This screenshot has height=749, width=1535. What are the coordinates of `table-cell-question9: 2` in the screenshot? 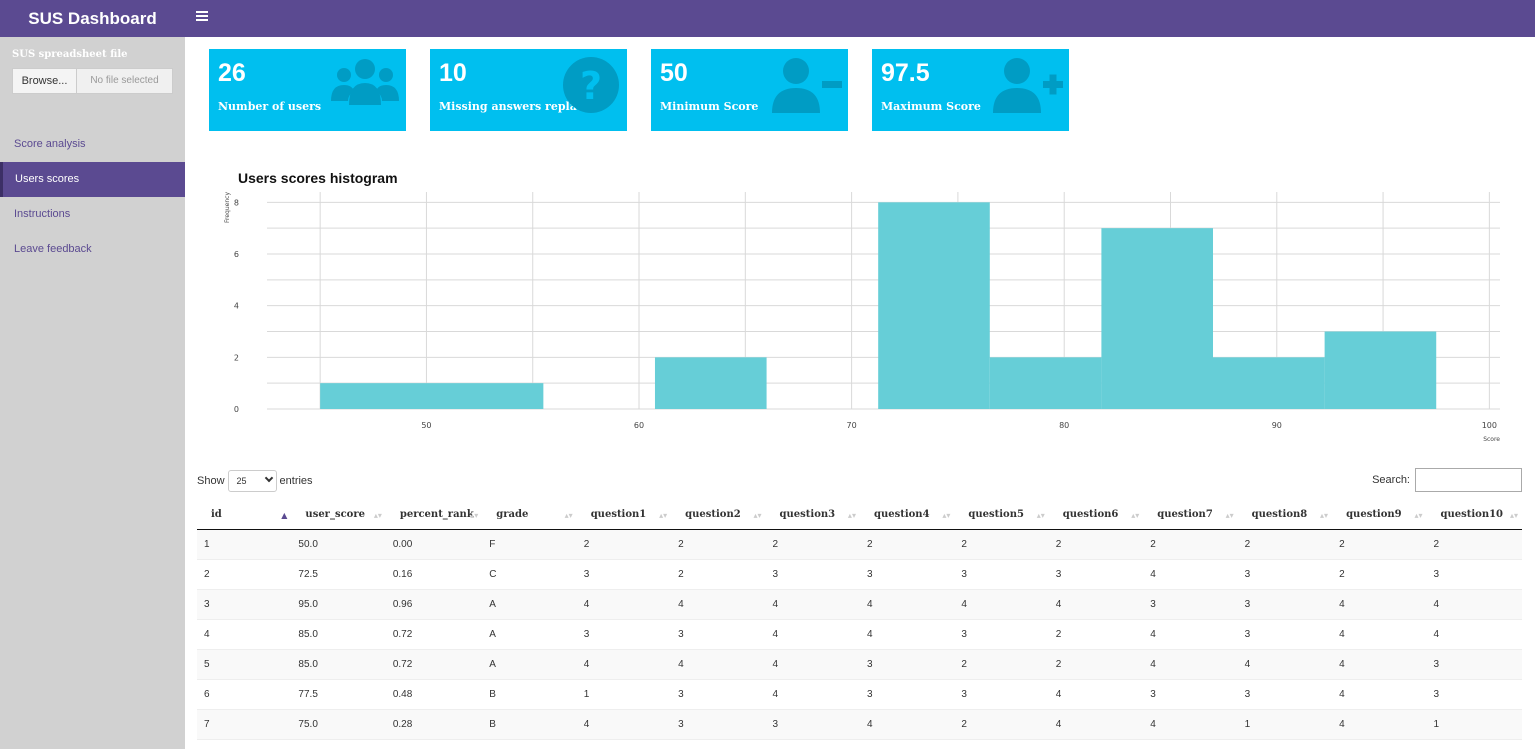 It's located at (1379, 574).